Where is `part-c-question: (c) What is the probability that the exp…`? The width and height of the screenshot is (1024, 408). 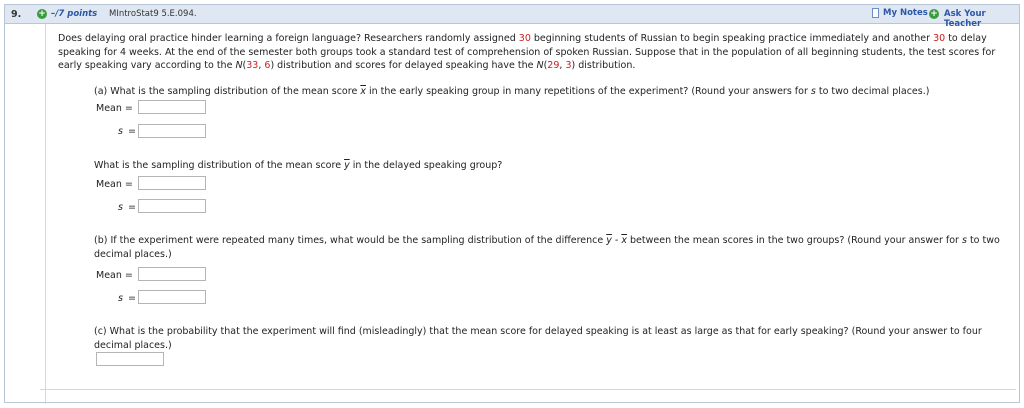 part-c-question: (c) What is the probability that the exp… is located at coordinates (538, 338).